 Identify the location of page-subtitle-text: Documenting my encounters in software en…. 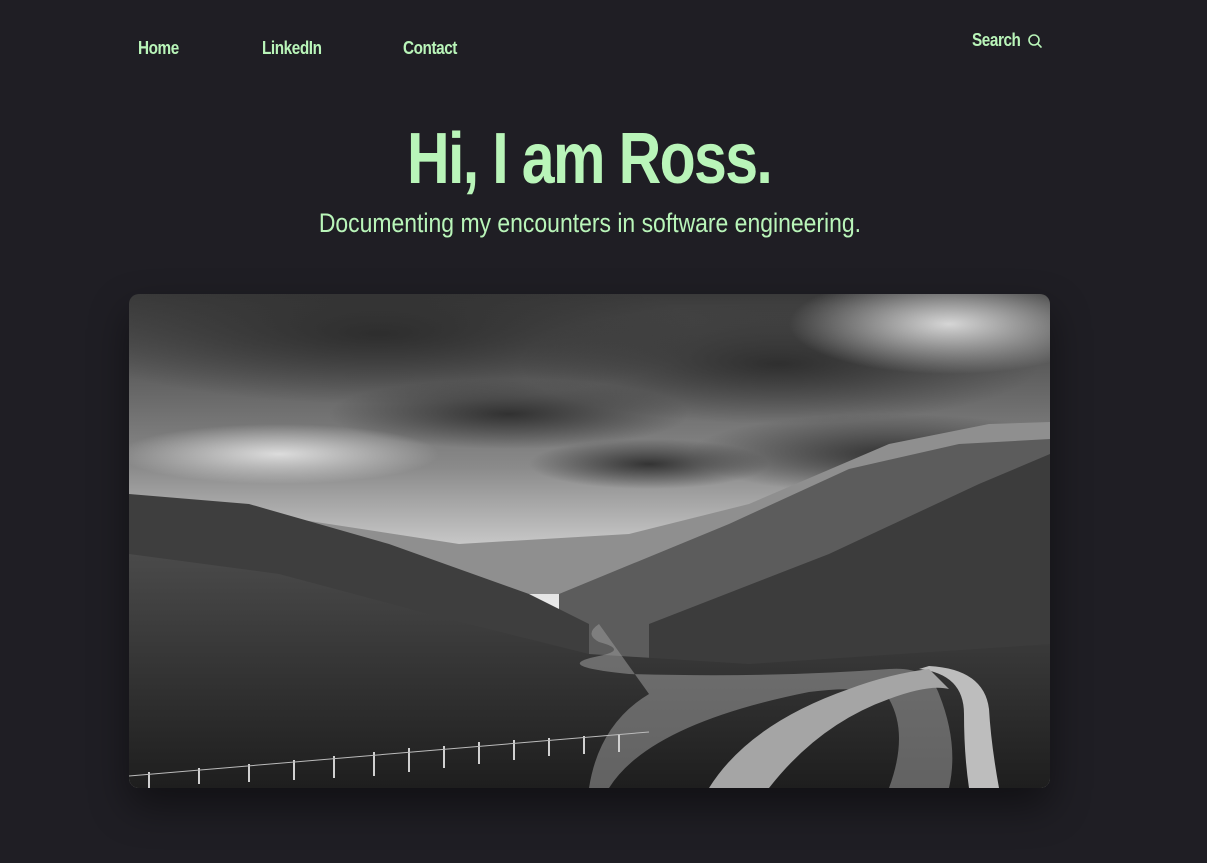
(589, 223).